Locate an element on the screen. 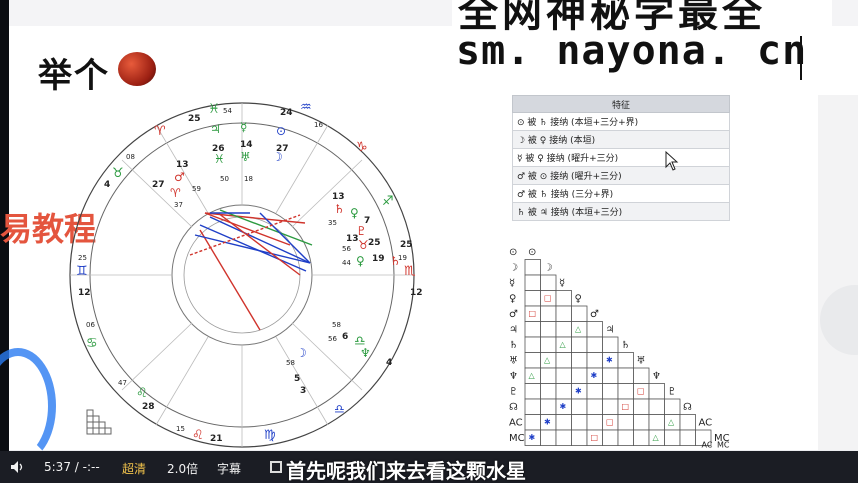 This screenshot has height=483, width=858. degree-label: 59 is located at coordinates (196, 189).